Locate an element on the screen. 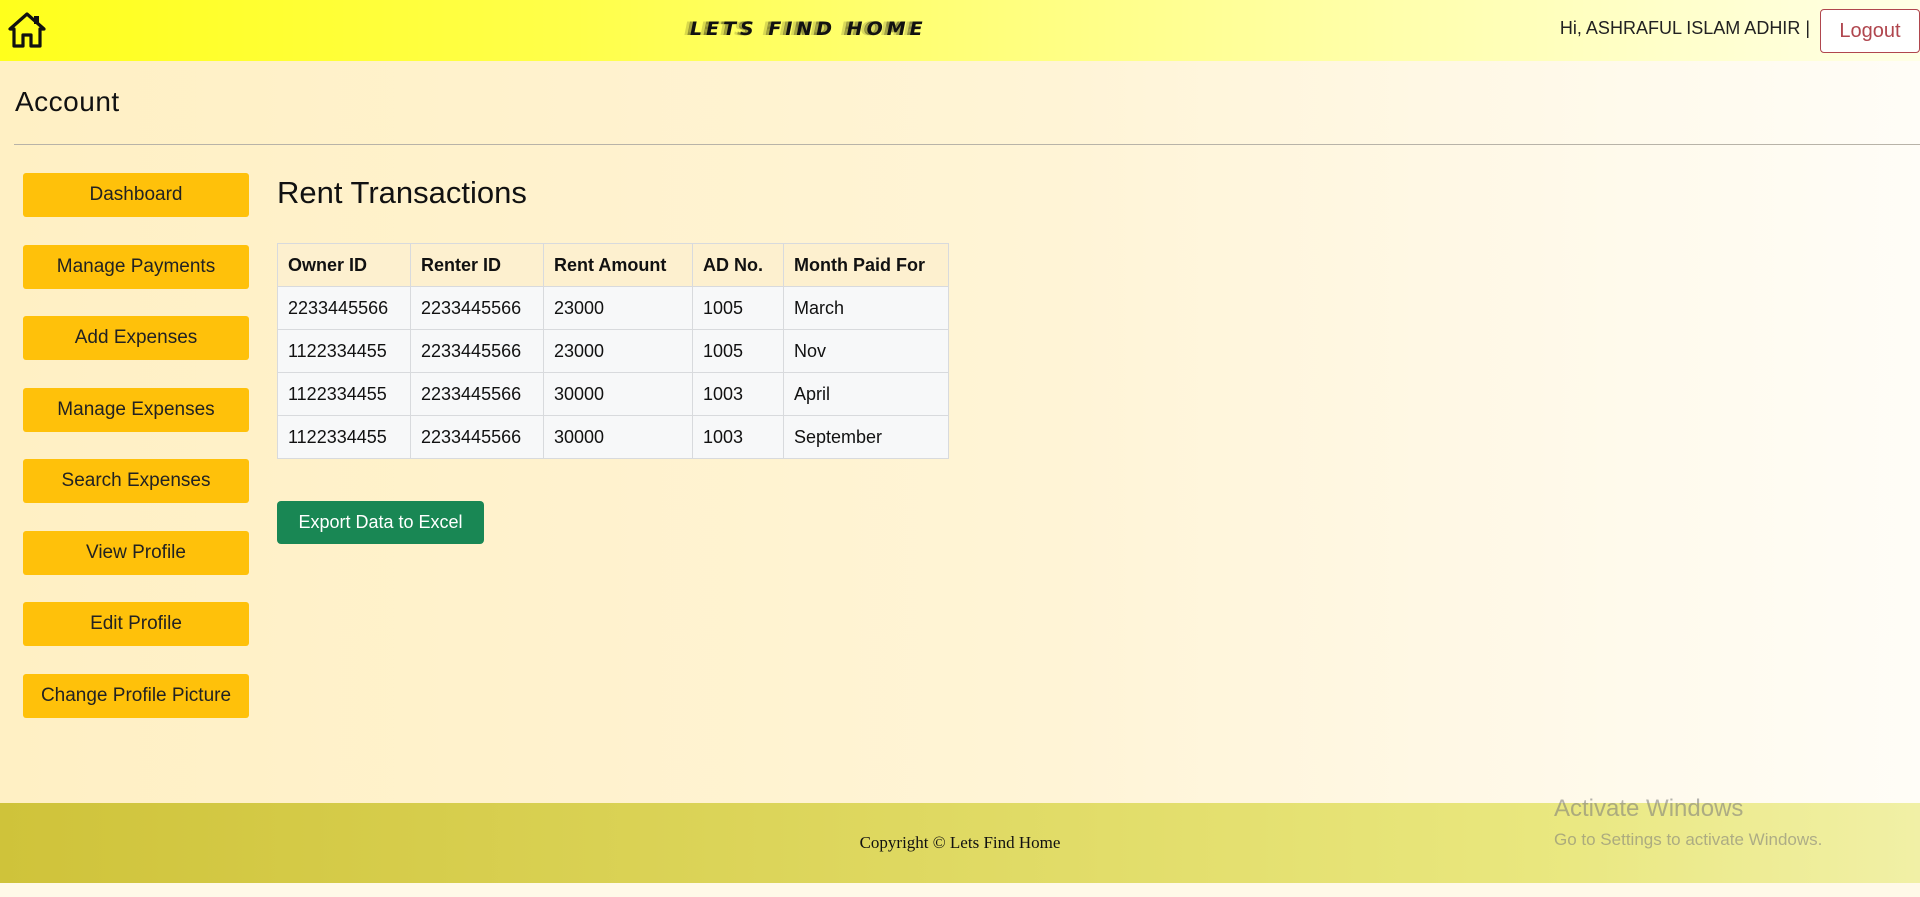  column-header-owner-id: Owner ID is located at coordinates (344, 265).